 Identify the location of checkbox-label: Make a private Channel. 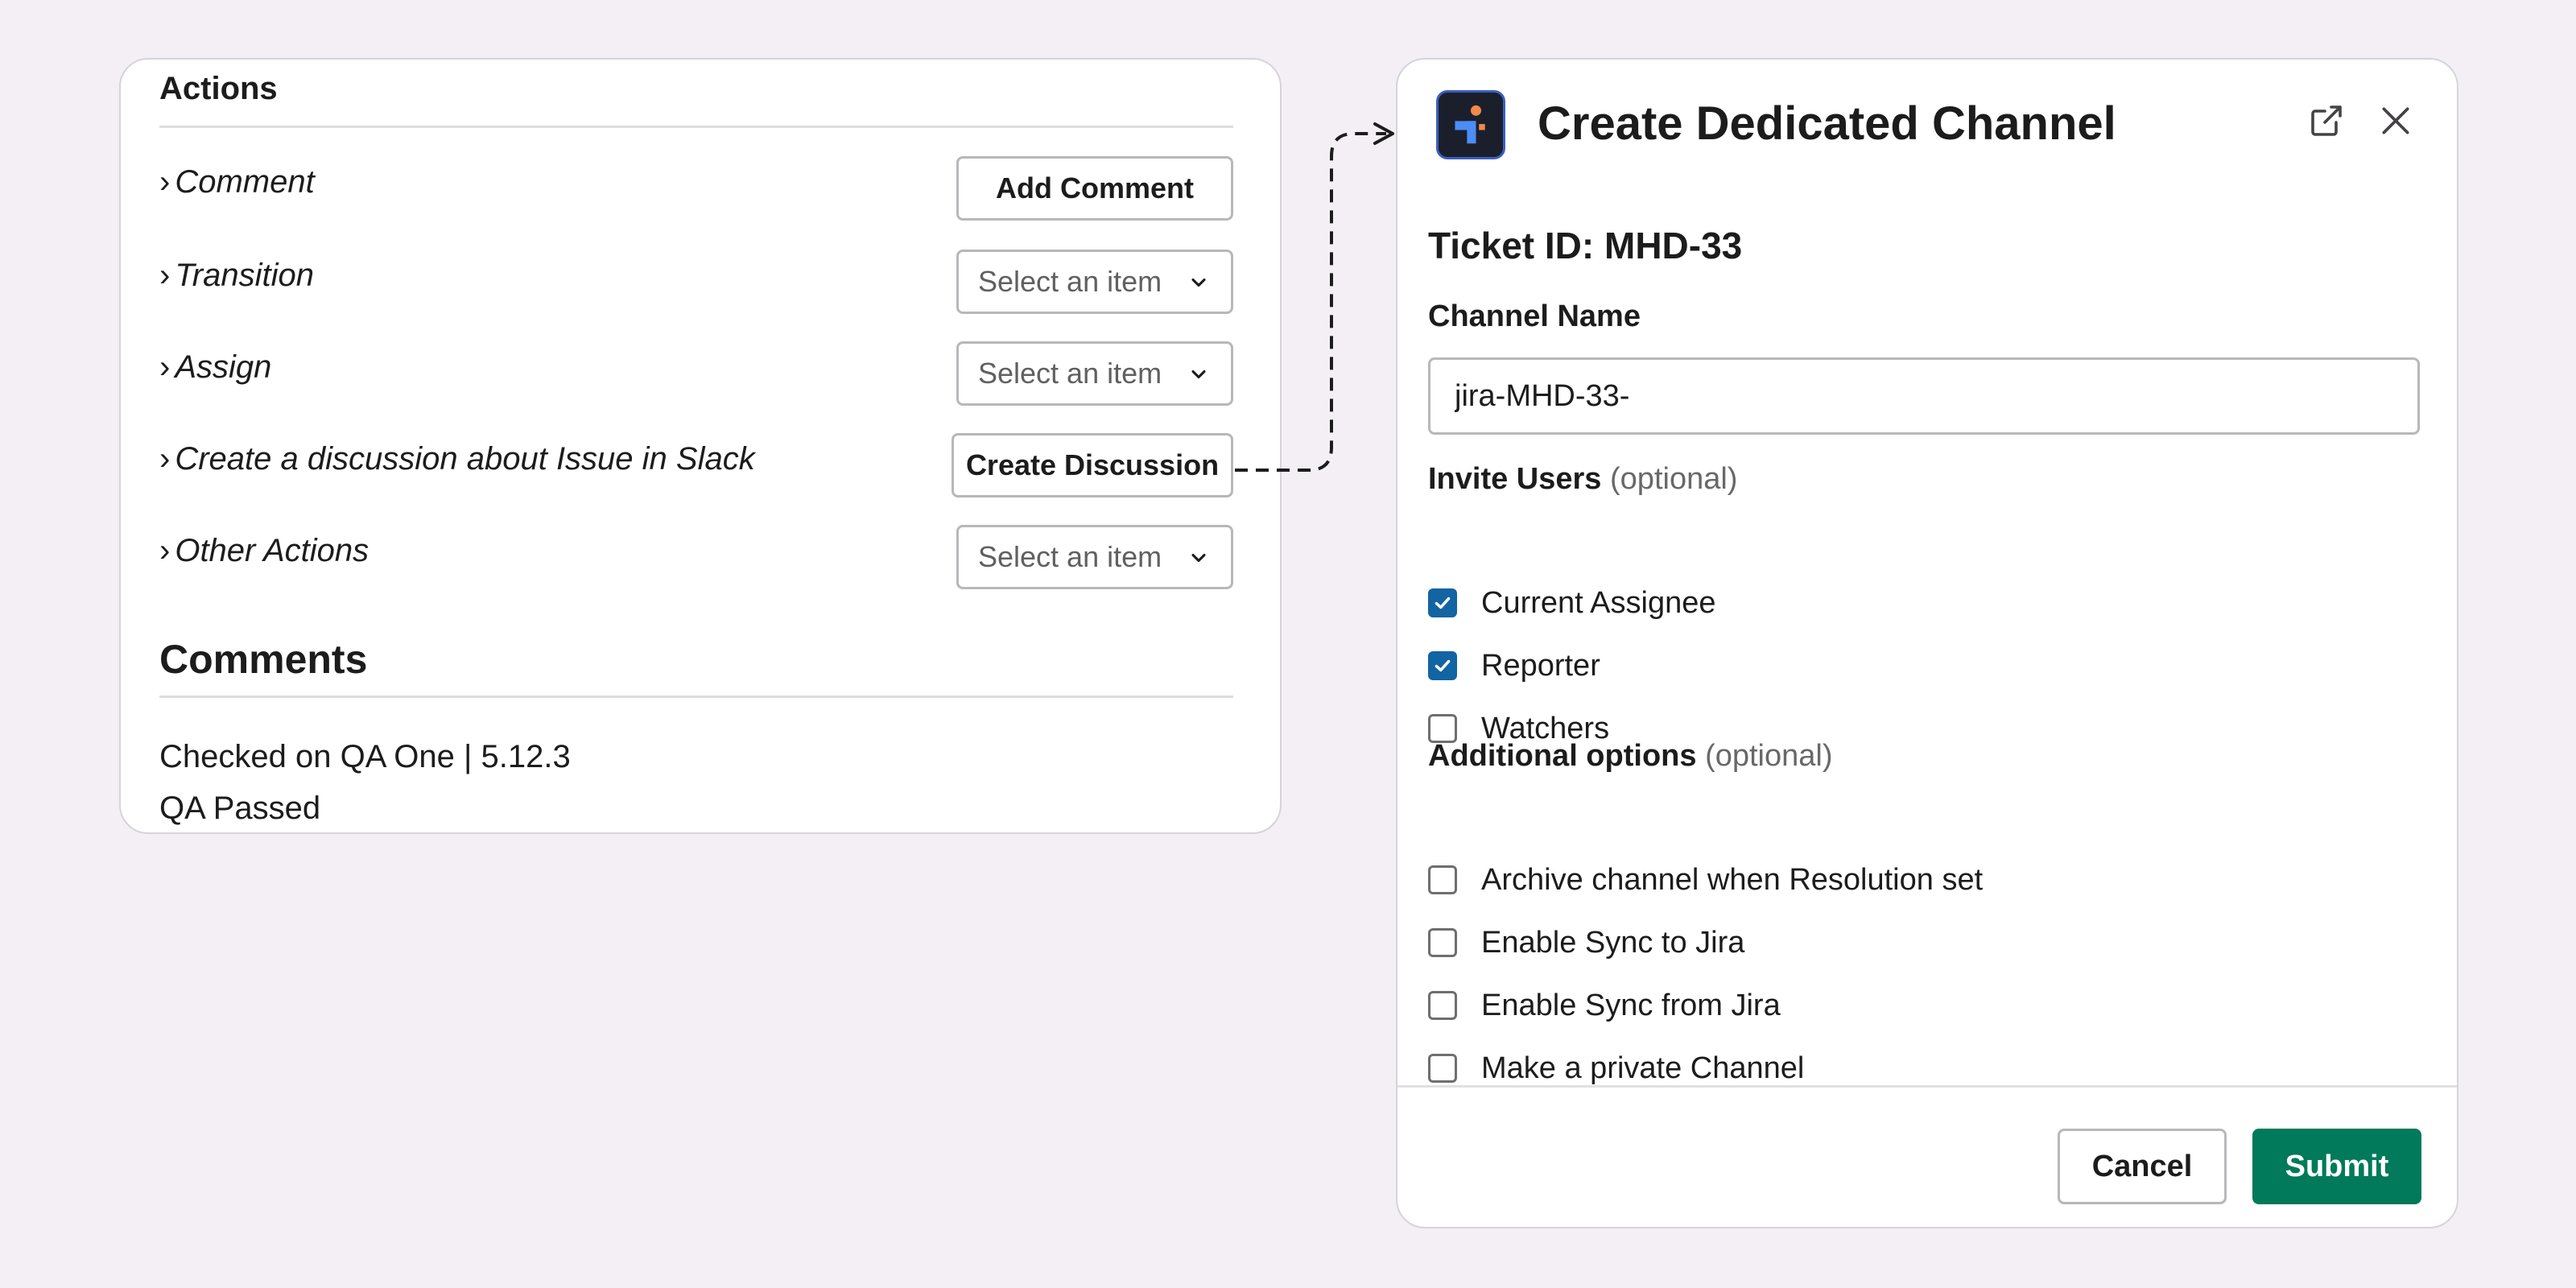
(1643, 1068).